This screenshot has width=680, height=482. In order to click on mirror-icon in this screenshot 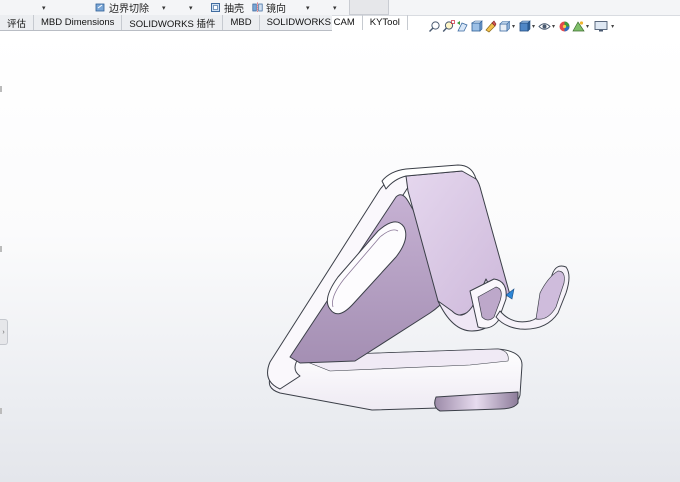, I will do `click(257, 7)`.